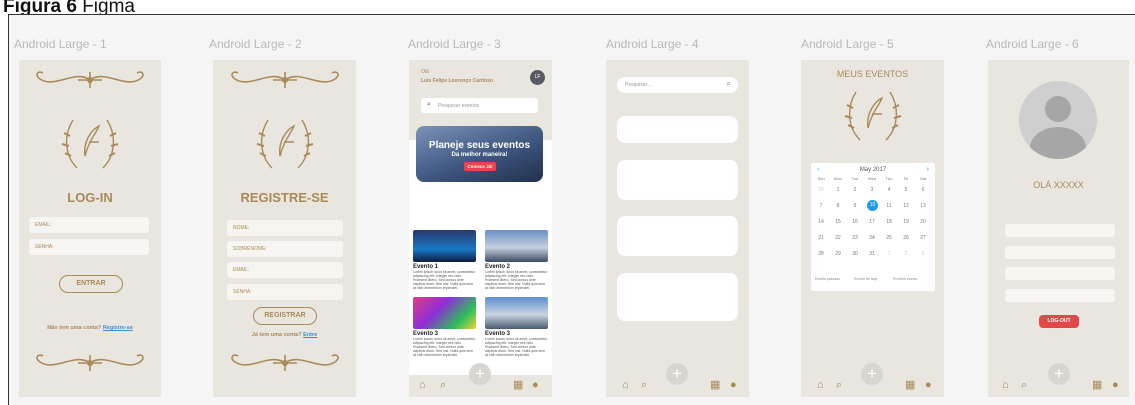 The width and height of the screenshot is (1135, 405). What do you see at coordinates (906, 190) in the screenshot?
I see `calendar-day: 5` at bounding box center [906, 190].